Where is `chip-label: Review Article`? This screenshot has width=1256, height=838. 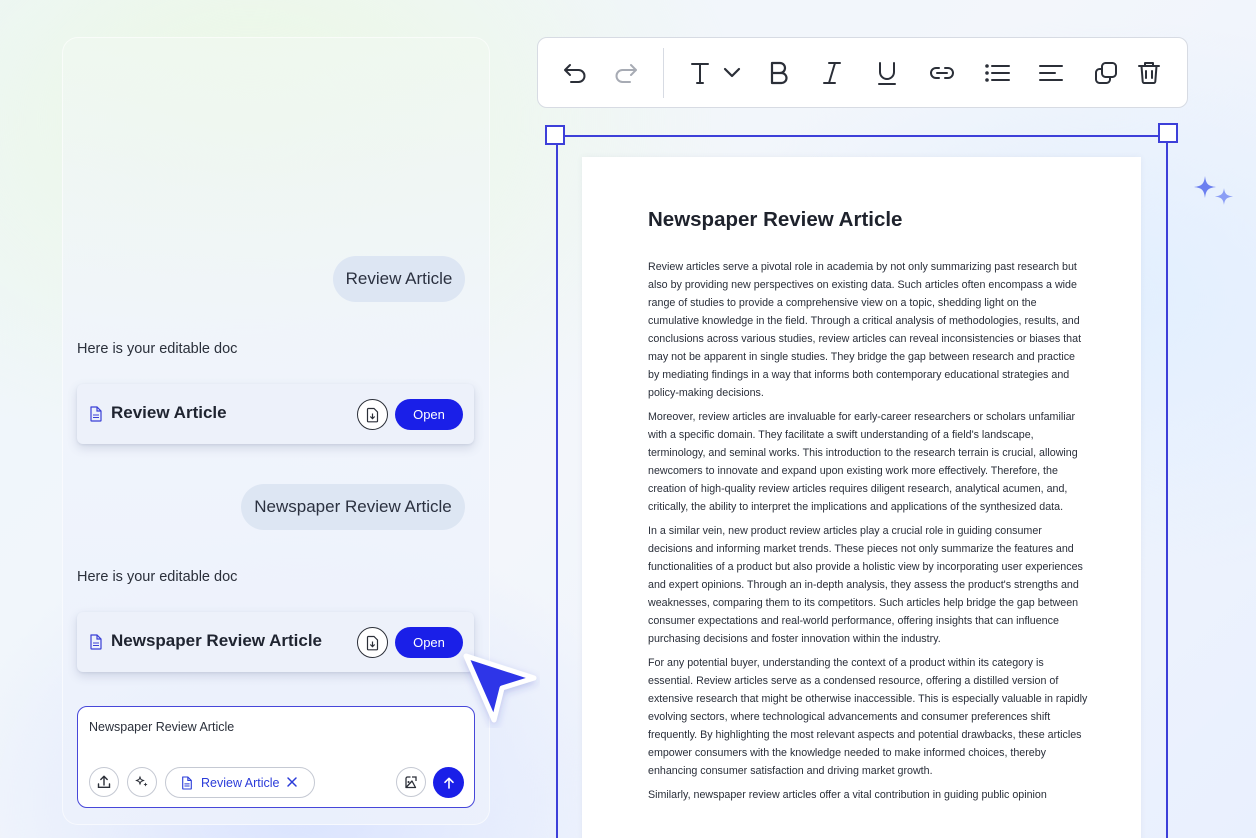 chip-label: Review Article is located at coordinates (240, 783).